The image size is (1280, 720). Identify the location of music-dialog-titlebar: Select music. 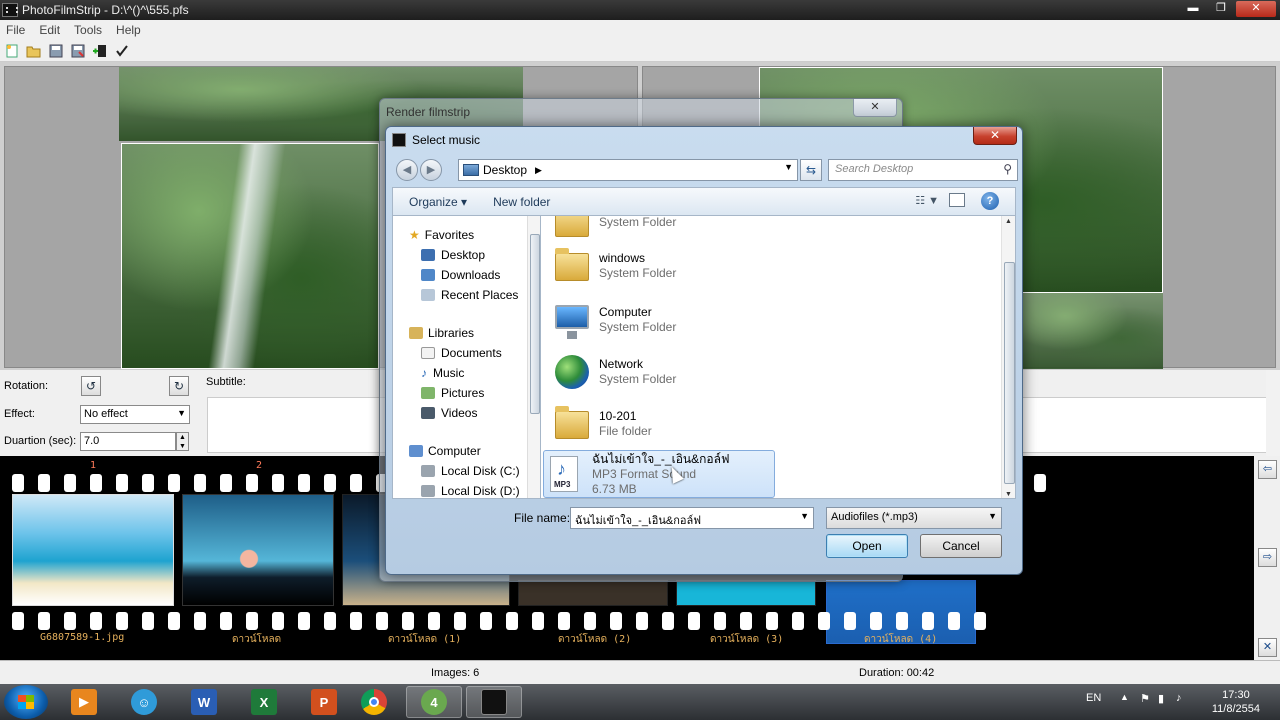
(436, 140).